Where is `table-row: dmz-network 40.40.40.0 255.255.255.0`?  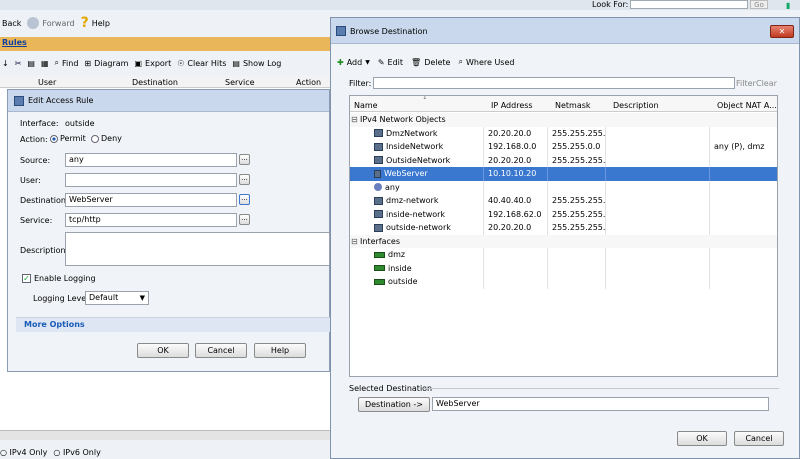
table-row: dmz-network 40.40.40.0 255.255.255.0 is located at coordinates (563, 201).